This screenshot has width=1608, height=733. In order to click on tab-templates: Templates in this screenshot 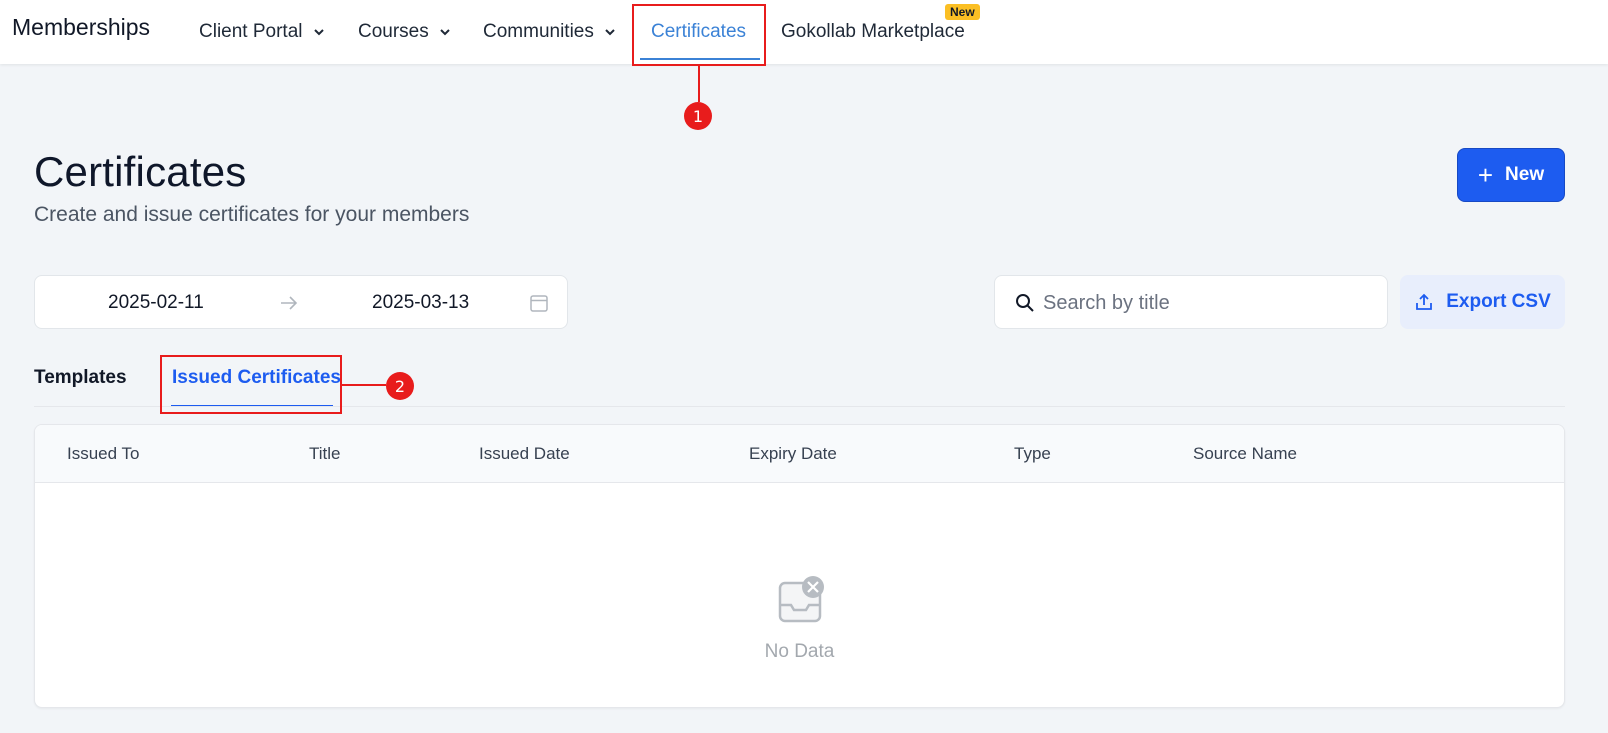, I will do `click(80, 378)`.